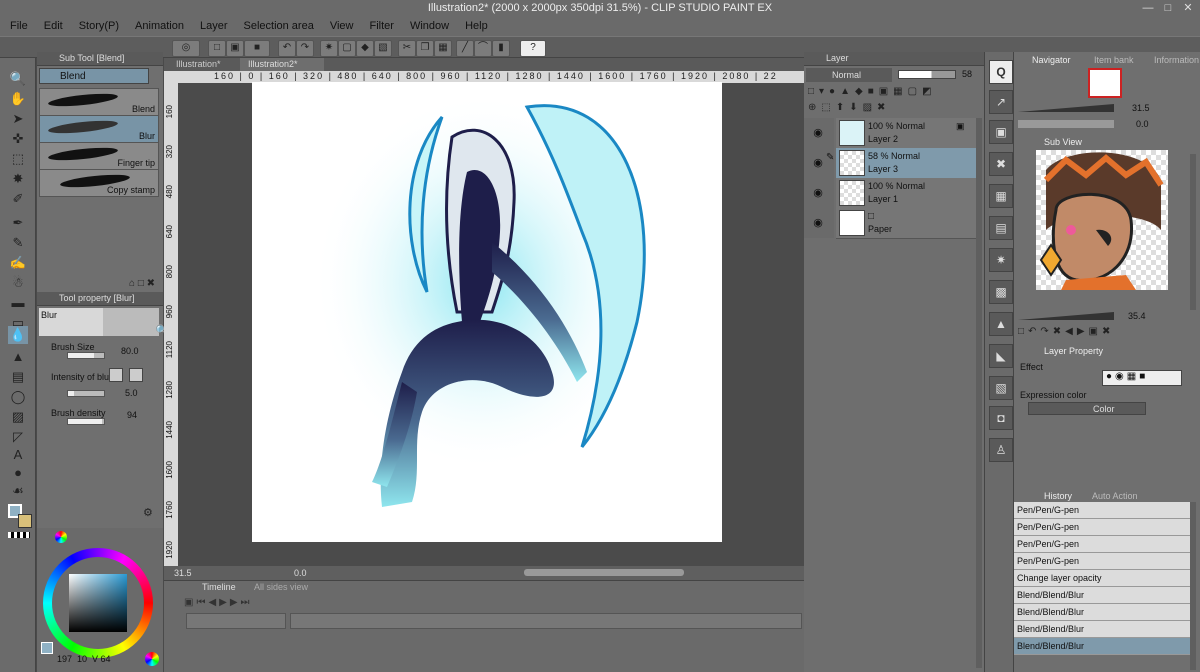 The width and height of the screenshot is (1200, 672). Describe the element at coordinates (906, 193) in the screenshot. I see `layer-row: 100 % Normal Layer 1` at that location.